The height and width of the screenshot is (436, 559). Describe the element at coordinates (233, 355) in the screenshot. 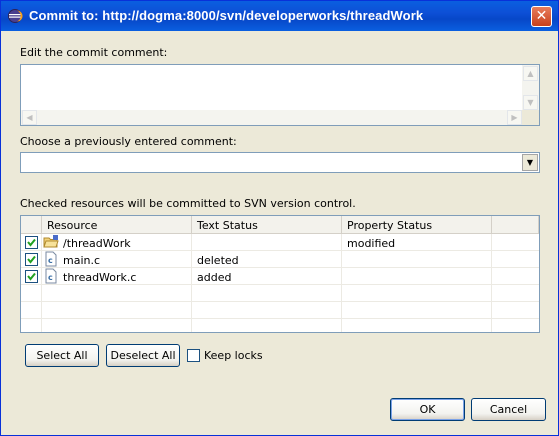

I see `keep-locks-label: Keep locks` at that location.